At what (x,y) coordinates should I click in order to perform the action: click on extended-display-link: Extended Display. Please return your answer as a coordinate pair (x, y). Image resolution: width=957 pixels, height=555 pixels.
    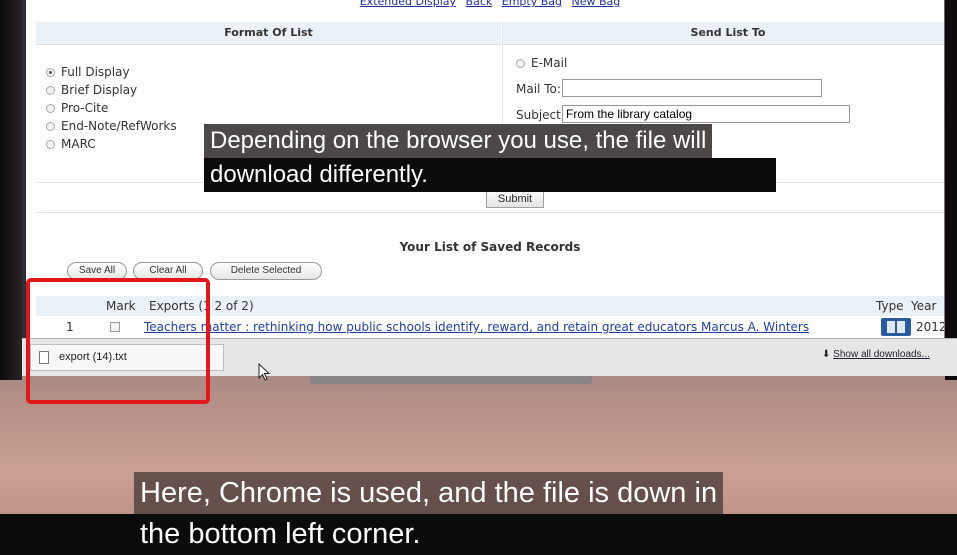
    Looking at the image, I should click on (408, 4).